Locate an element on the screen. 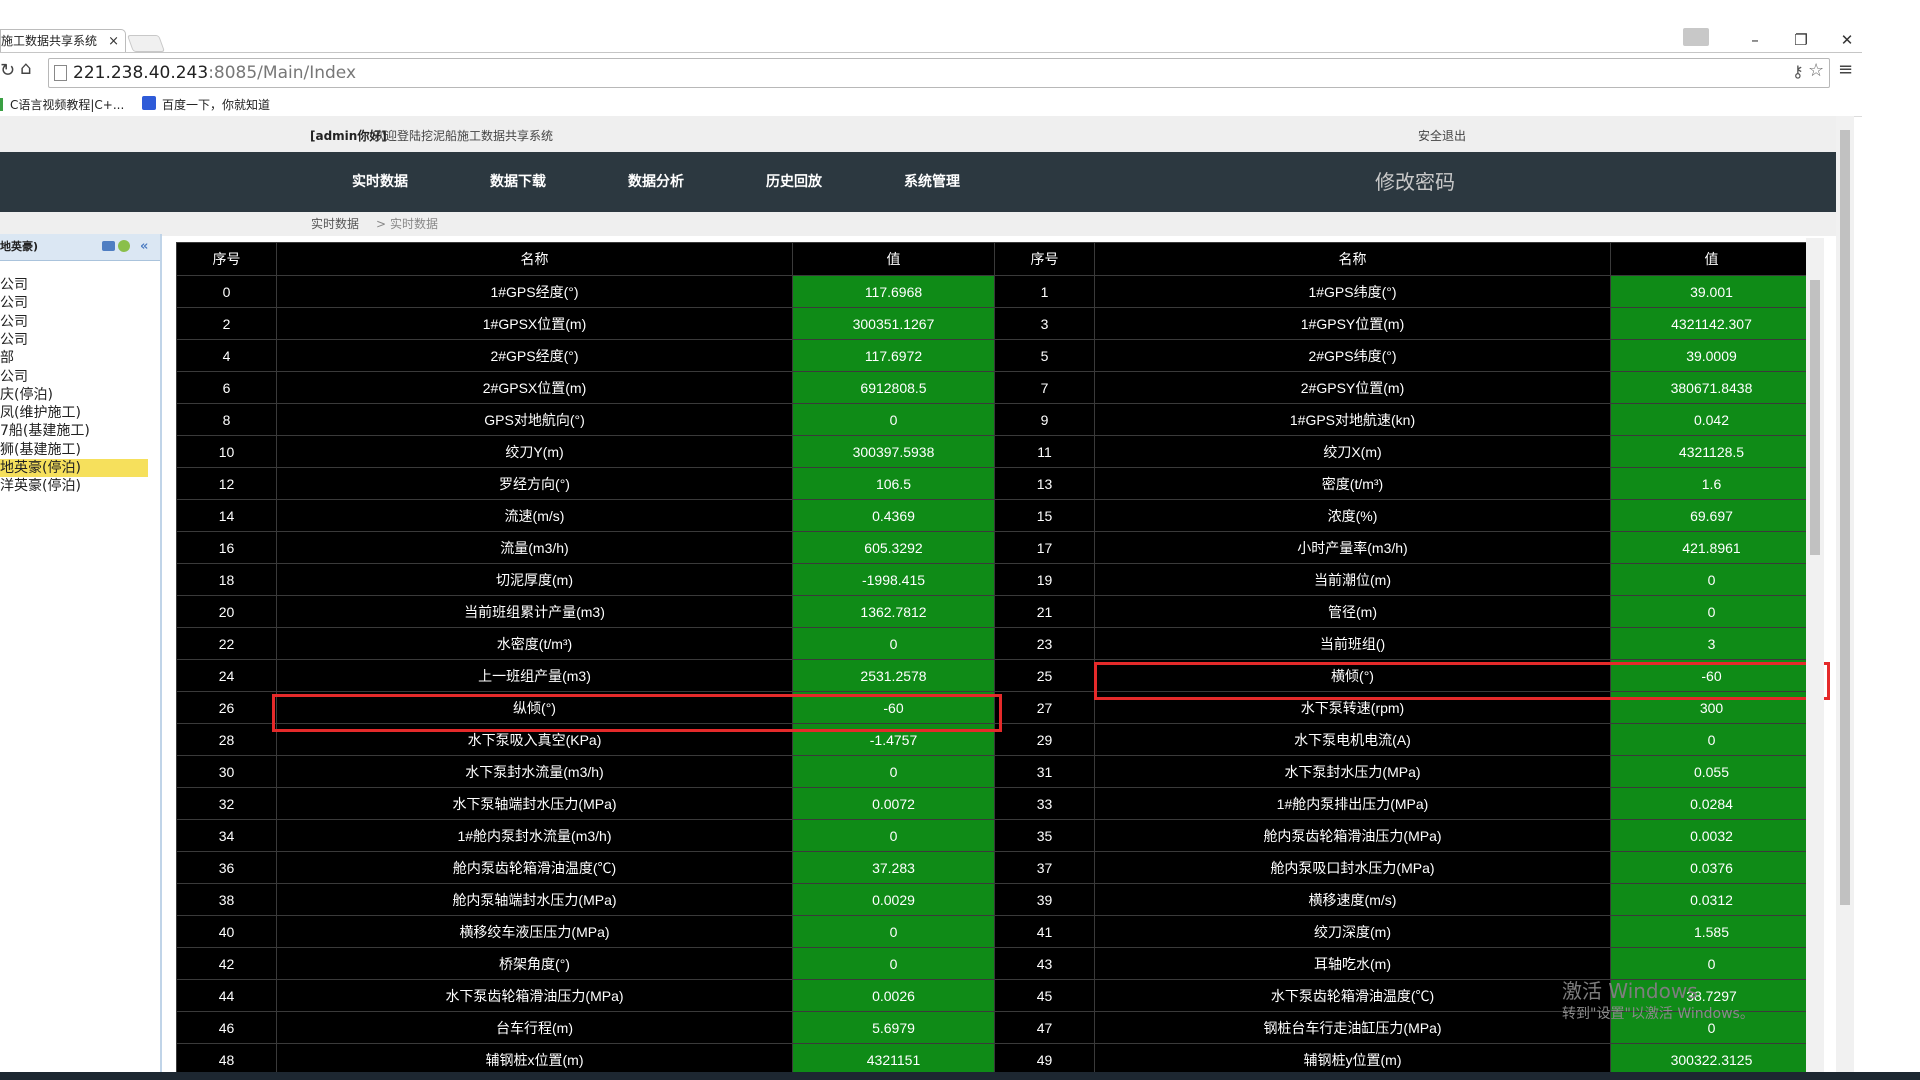  table-row: 12 罗经方向(°) 106.5 13 密度(t/m³) 1.6 is located at coordinates (994, 483).